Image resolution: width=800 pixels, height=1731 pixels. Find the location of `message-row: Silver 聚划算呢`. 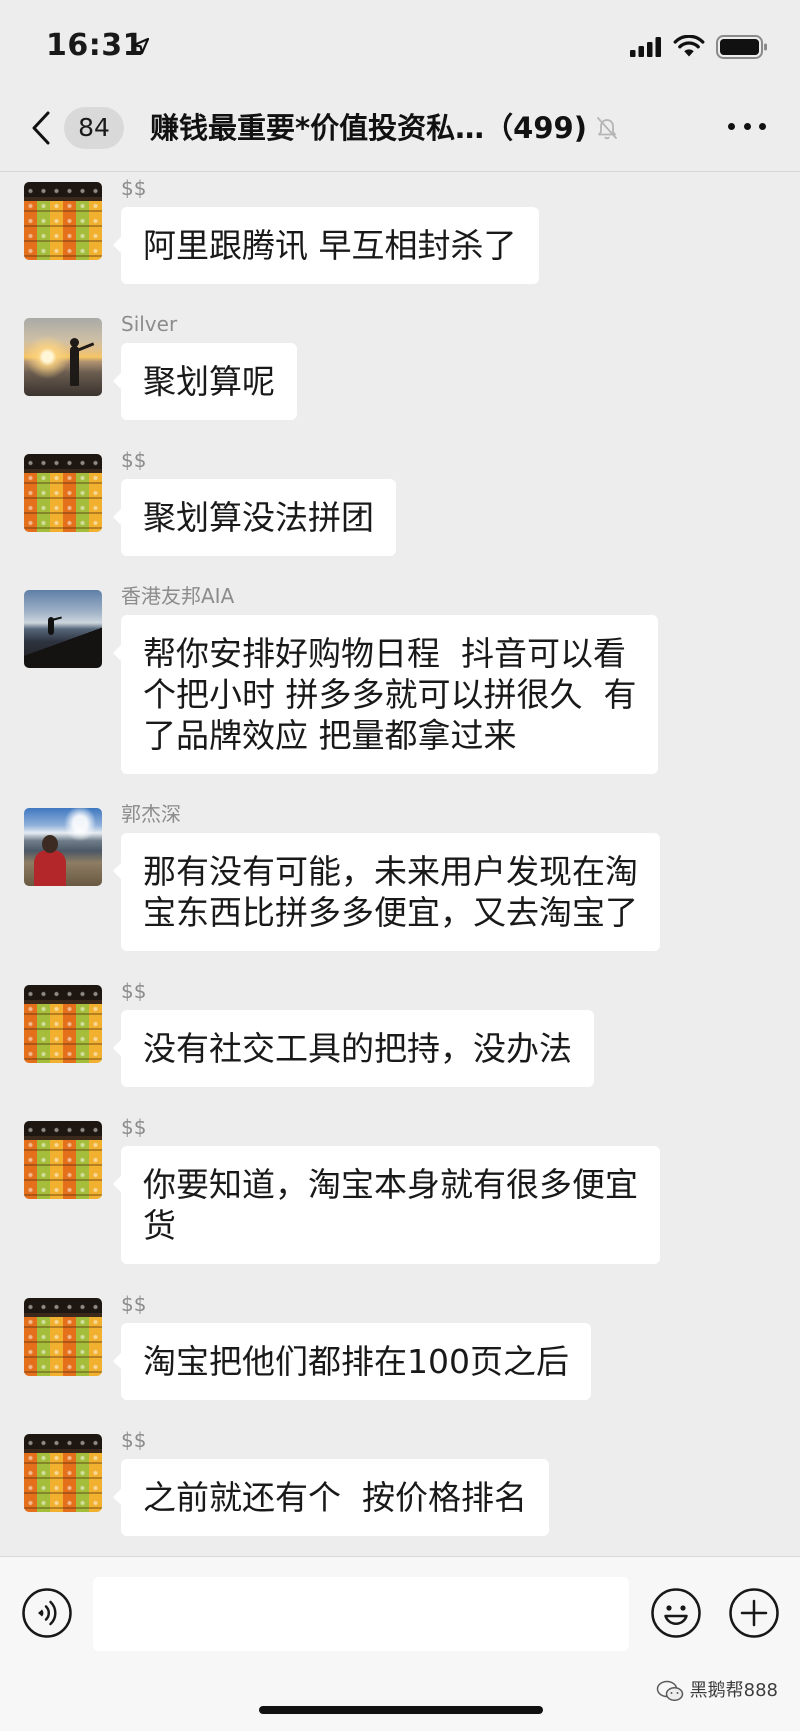

message-row: Silver 聚划算呢 is located at coordinates (400, 367).